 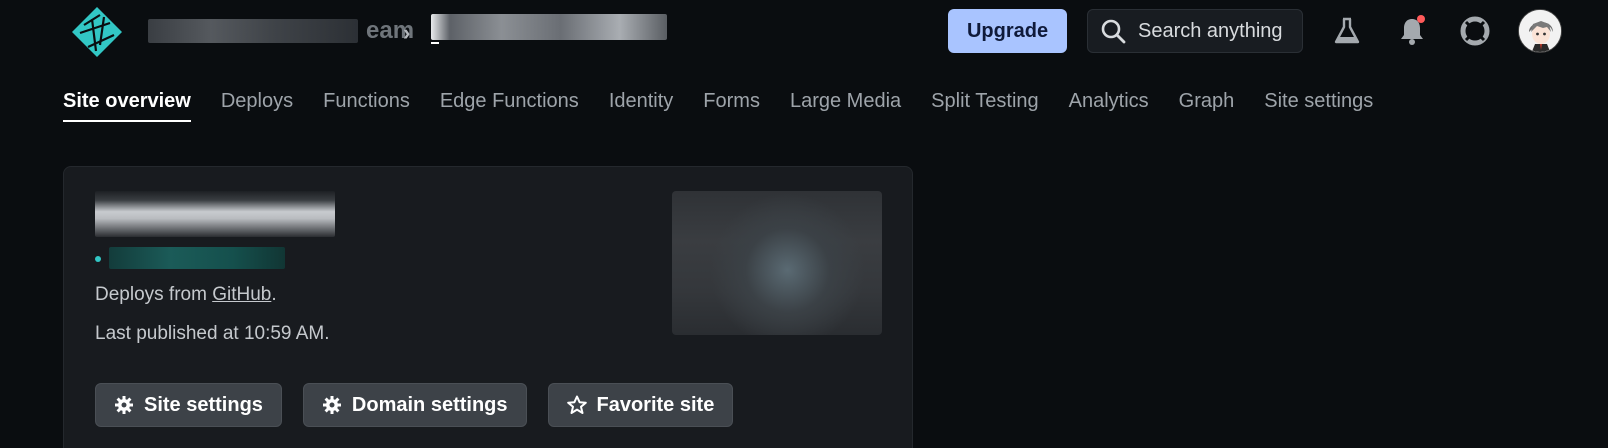 I want to click on labs-flask-icon, so click(x=1347, y=31).